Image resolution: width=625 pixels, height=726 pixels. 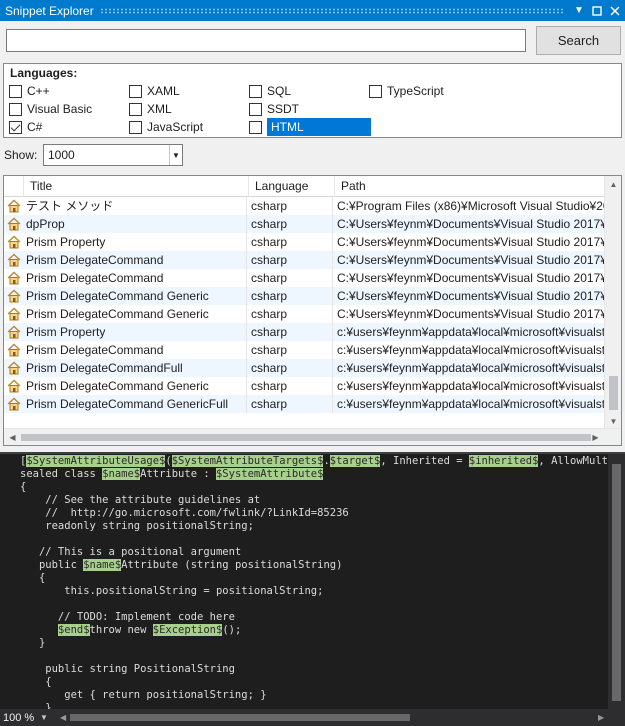 I want to click on checkbox-cpp: C++, so click(x=29, y=91).